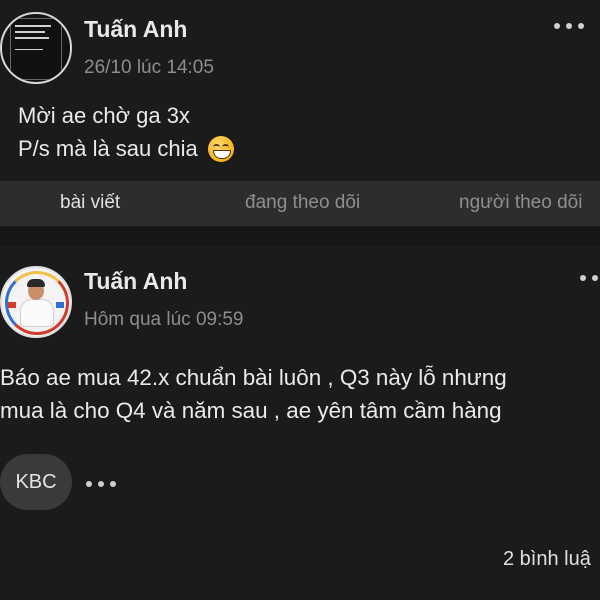 This screenshot has width=600, height=600. Describe the element at coordinates (164, 319) in the screenshot. I see `post-timestamp: Hôm qua lúc 09:59` at that location.